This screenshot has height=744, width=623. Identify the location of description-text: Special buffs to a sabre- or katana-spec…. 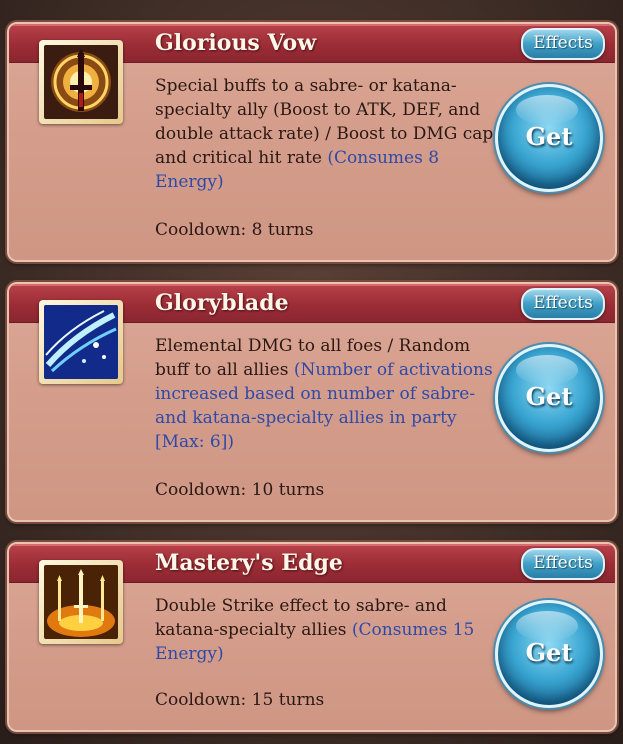
(324, 122).